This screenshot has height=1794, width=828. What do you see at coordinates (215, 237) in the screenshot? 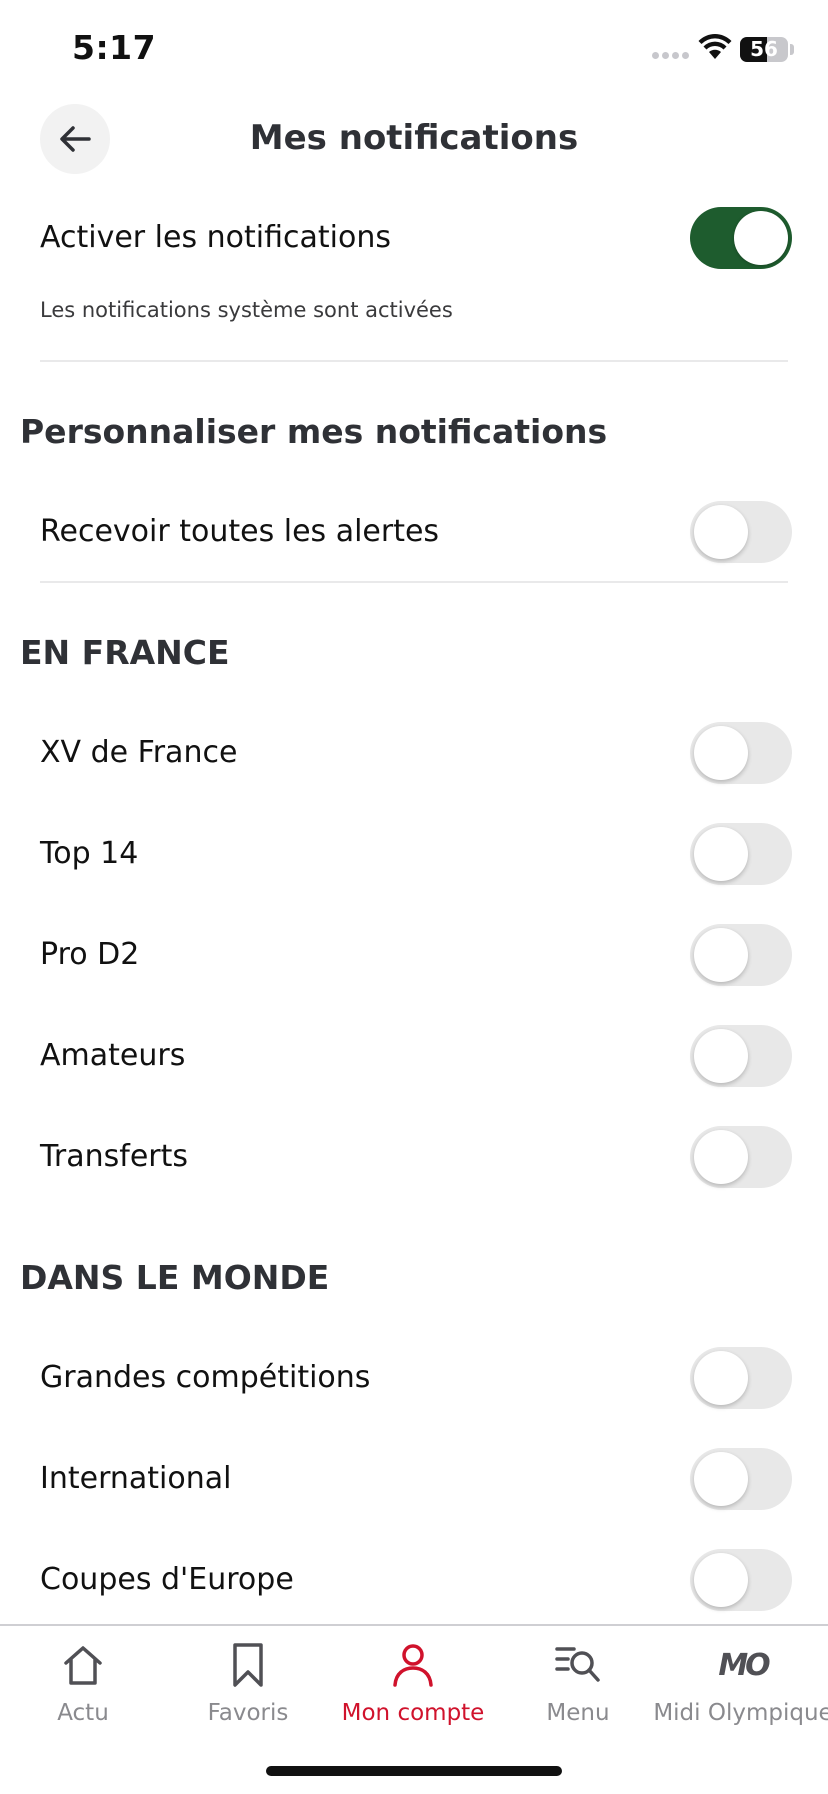
I see `enable-notifications-label: Activer les notifications` at bounding box center [215, 237].